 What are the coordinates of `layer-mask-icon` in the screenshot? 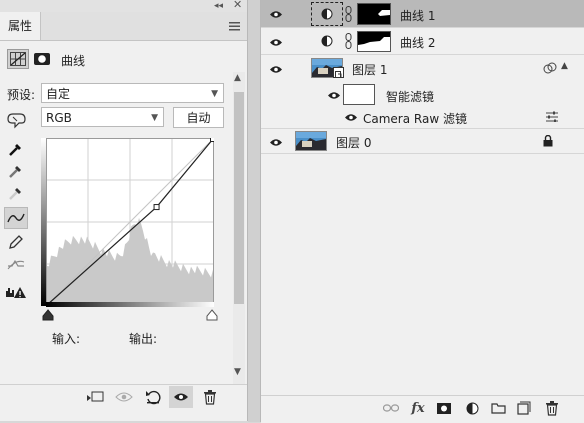 It's located at (42, 59).